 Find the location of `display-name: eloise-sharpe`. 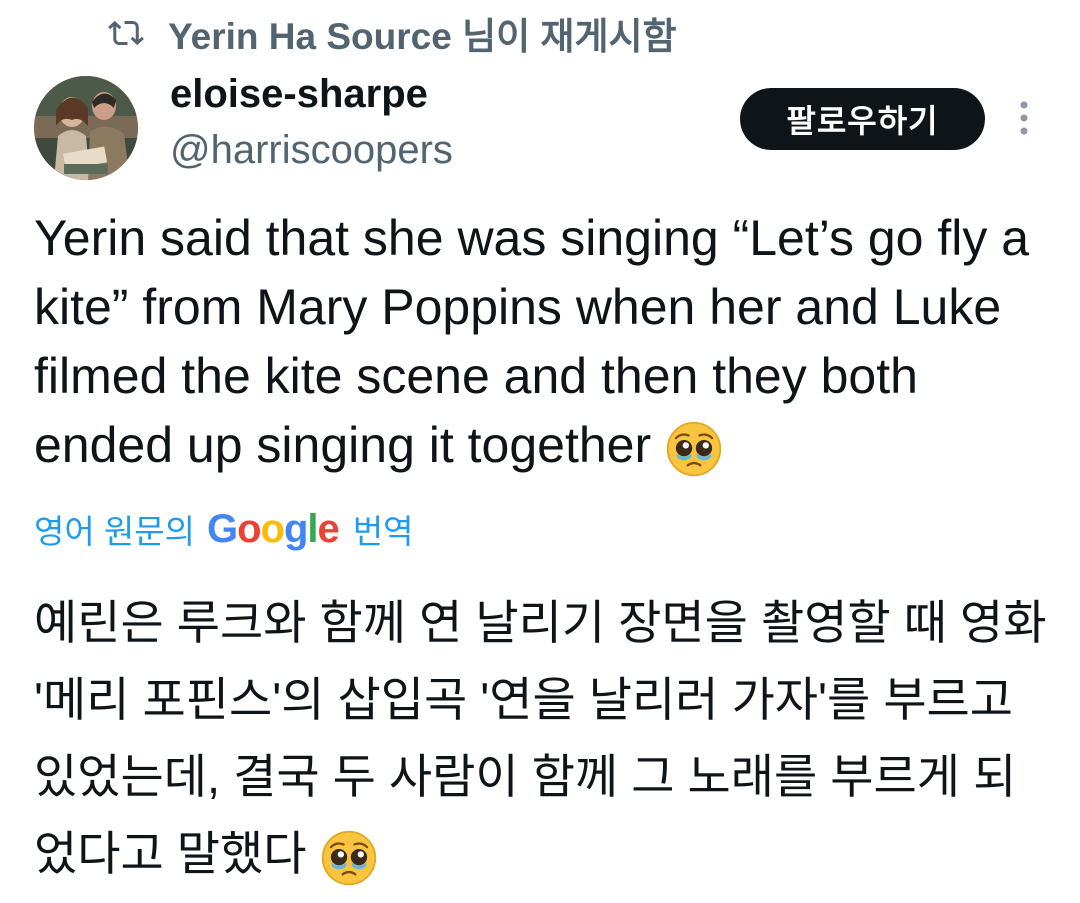

display-name: eloise-sharpe is located at coordinates (299, 94).